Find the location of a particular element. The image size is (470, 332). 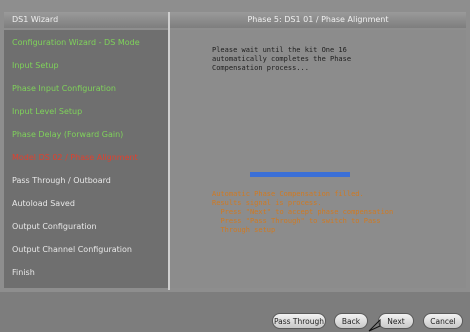

step-item: Phase Input Configuration is located at coordinates (88, 88).